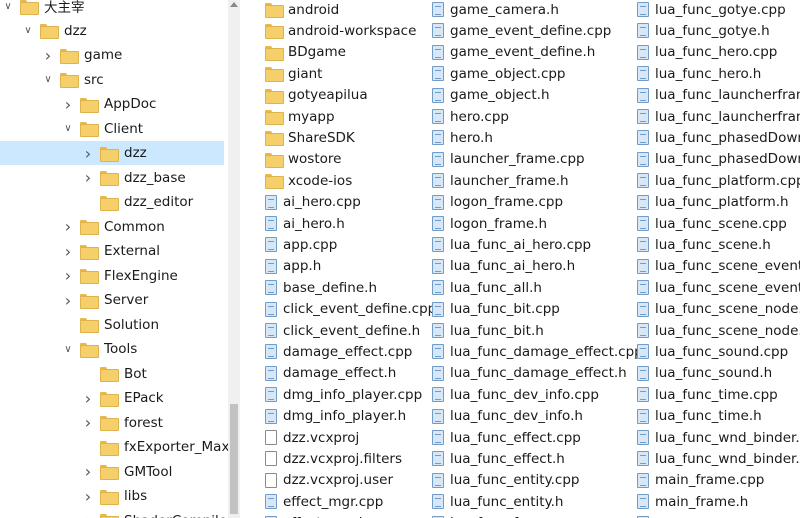  Describe the element at coordinates (513, 52) in the screenshot. I see `file-item: game_event_define.h` at that location.